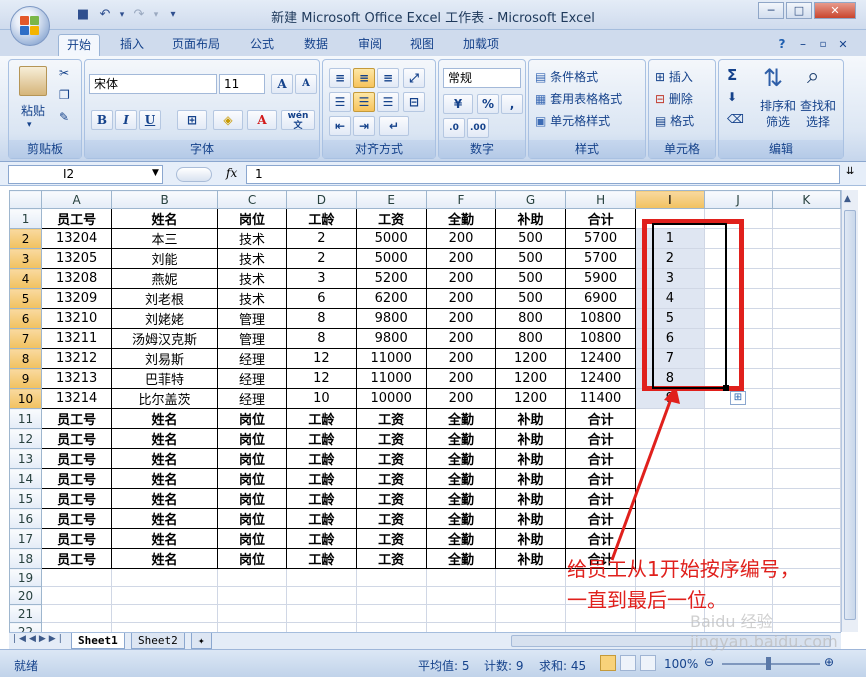  I want to click on annotation-line-1: 给员工从1开始按序编号，, so click(683, 569).